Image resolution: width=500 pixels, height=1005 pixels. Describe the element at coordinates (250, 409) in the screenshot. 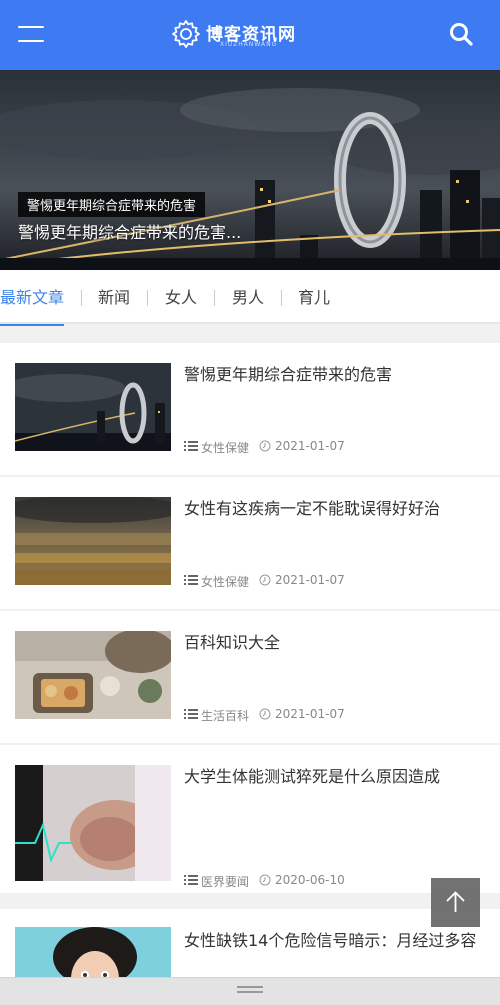

I see `article-item: 警惕更年期综合症带来的危害 女性保健 2021-01-07` at that location.